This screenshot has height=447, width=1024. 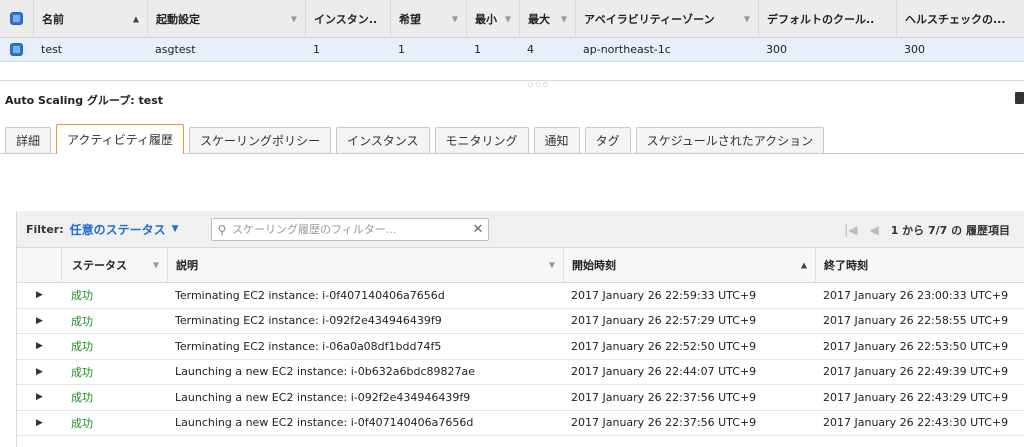 I want to click on row-start-time: 2017 January 26 22:59:33 UTC+9, so click(x=664, y=295).